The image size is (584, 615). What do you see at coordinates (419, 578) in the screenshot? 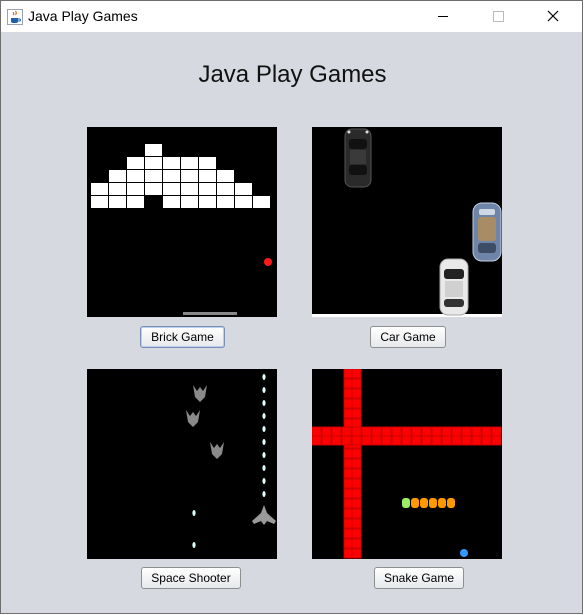
I see `snake-game-button: Snake Game` at bounding box center [419, 578].